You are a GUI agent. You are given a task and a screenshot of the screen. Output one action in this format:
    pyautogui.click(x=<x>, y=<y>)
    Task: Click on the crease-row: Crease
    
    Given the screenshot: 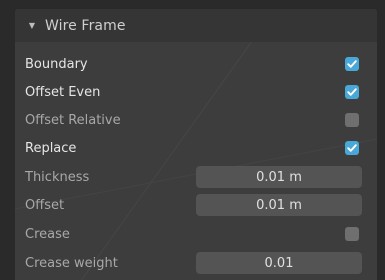 What is the action you would take?
    pyautogui.click(x=196, y=234)
    